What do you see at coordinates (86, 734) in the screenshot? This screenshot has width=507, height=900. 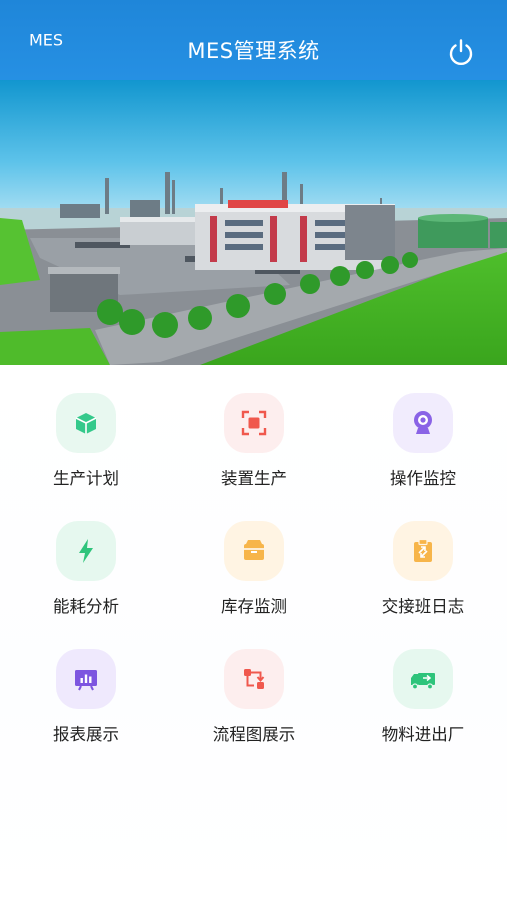 I see `menu-item-label: 报表展示` at bounding box center [86, 734].